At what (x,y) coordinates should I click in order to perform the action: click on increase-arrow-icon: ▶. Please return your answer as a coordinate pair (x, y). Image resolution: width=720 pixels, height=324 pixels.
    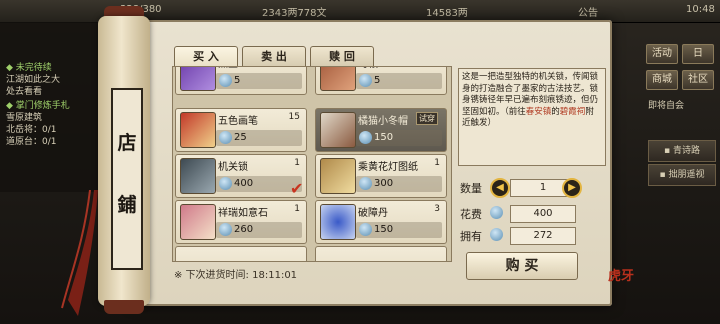
    Looking at the image, I should click on (572, 188).